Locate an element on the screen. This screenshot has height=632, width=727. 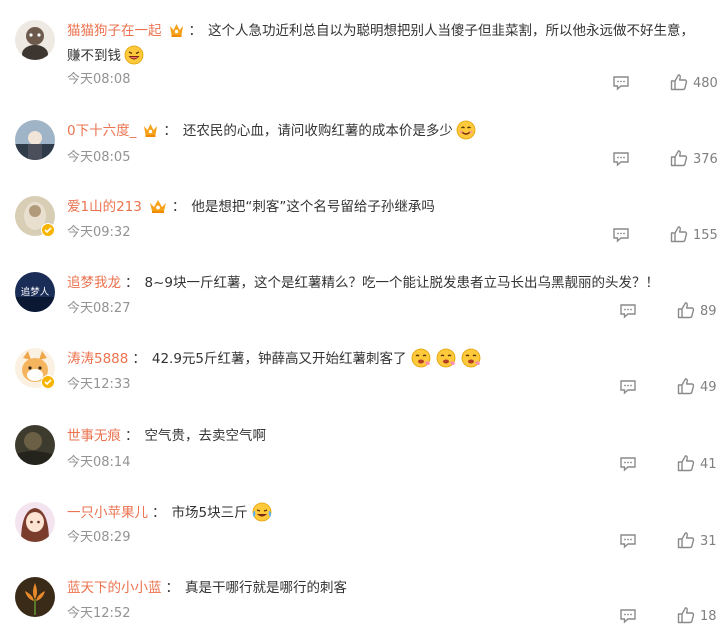
comment-text: 8~9块一斤红薯，这个是红薯精么？吃一个能让脱发患者立马长出乌黑靓丽的头发？！ is located at coordinates (402, 283).